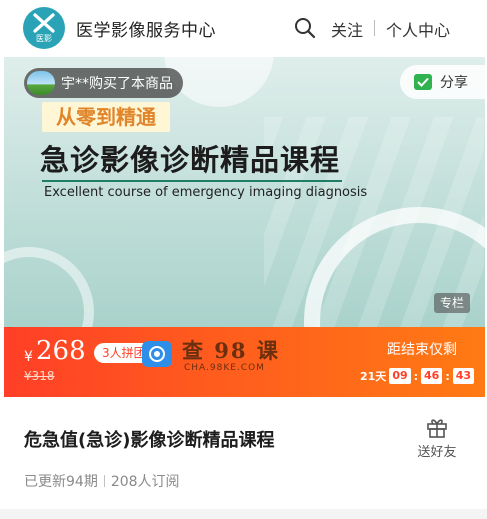  What do you see at coordinates (61, 351) in the screenshot?
I see `current-price: 268` at bounding box center [61, 351].